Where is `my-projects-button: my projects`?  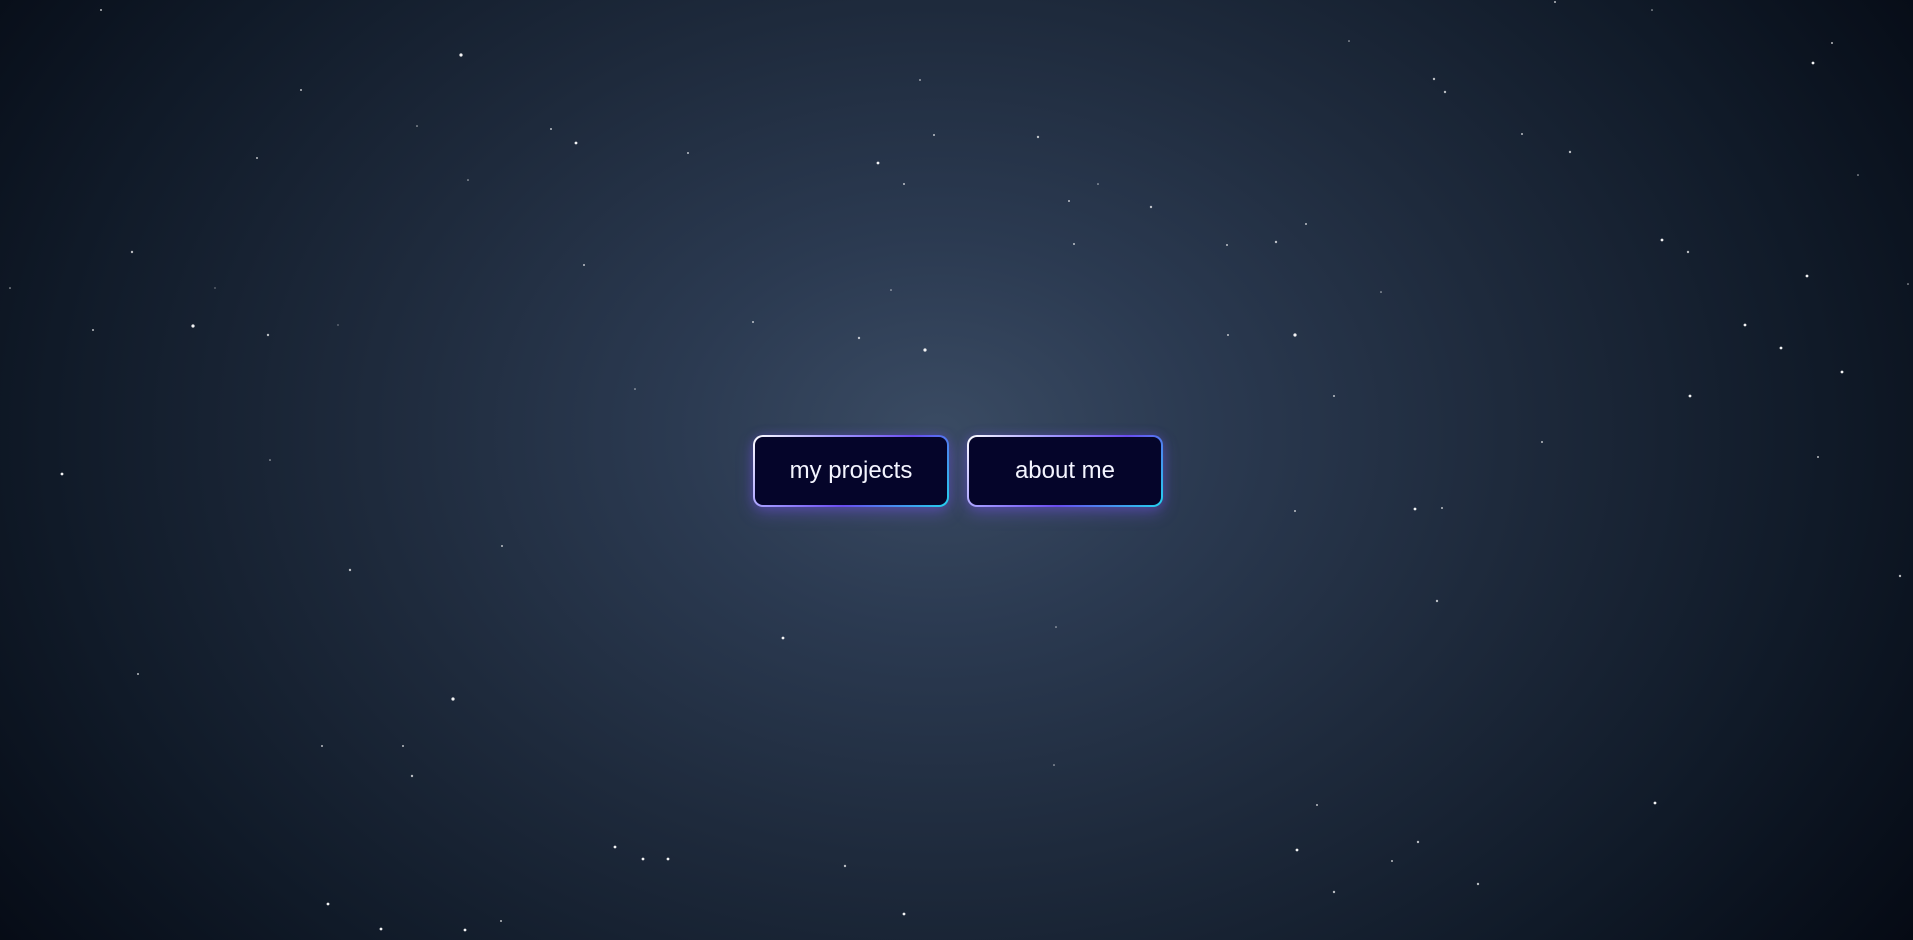
my-projects-button: my projects is located at coordinates (851, 471).